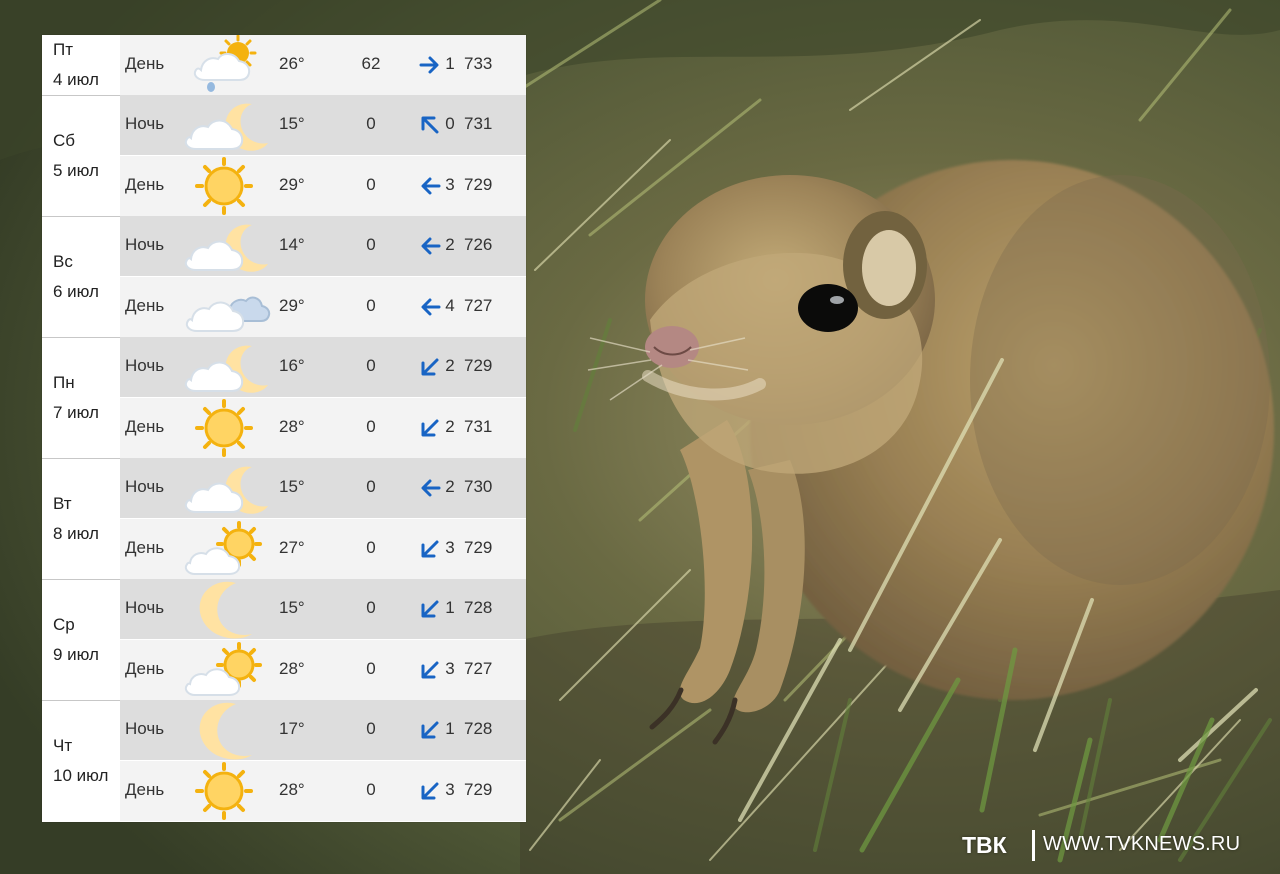 The width and height of the screenshot is (1280, 874). Describe the element at coordinates (76, 170) in the screenshot. I see `date-label: 5 июл` at that location.